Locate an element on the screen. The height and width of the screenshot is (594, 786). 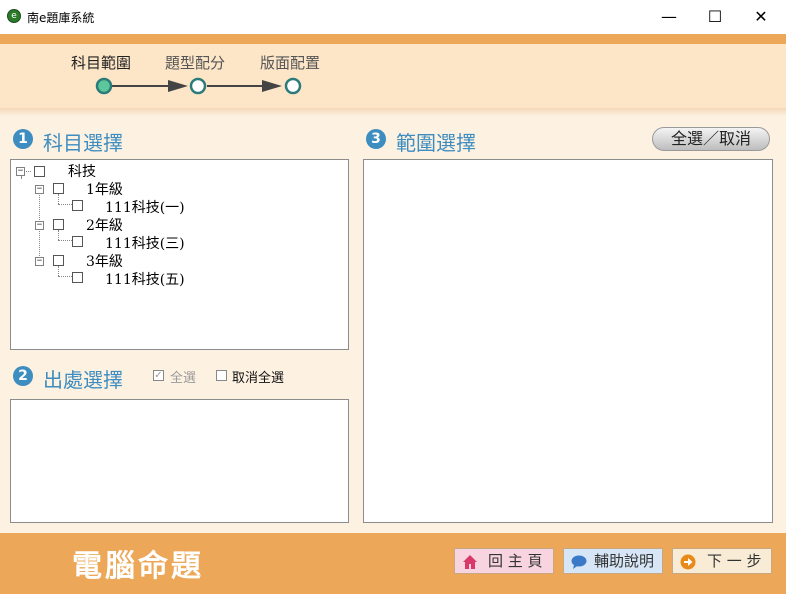
help-button: 輔助說明 is located at coordinates (613, 561).